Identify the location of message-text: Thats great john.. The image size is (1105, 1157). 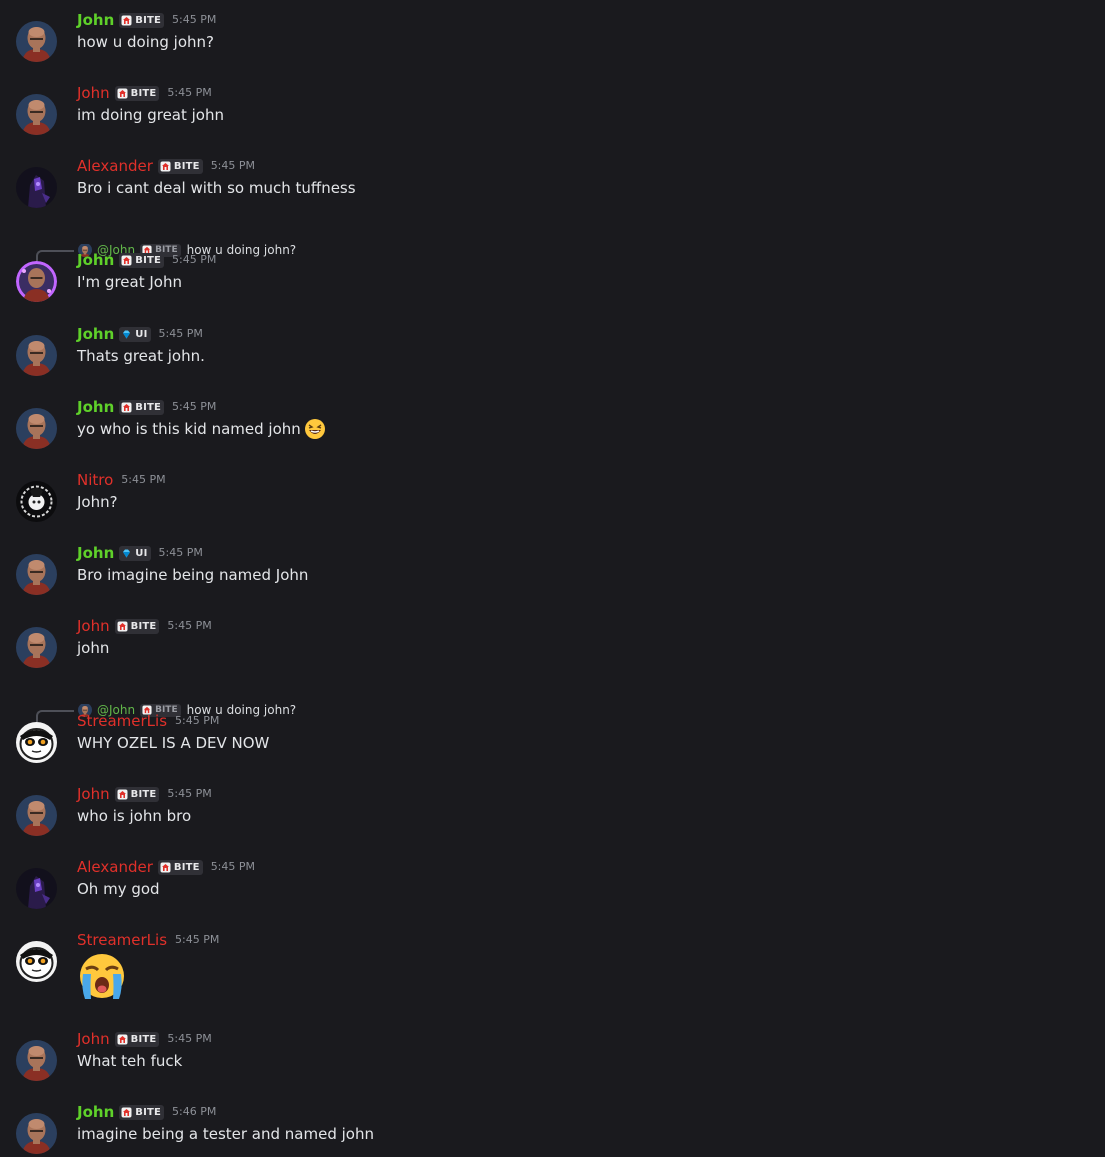
(141, 356).